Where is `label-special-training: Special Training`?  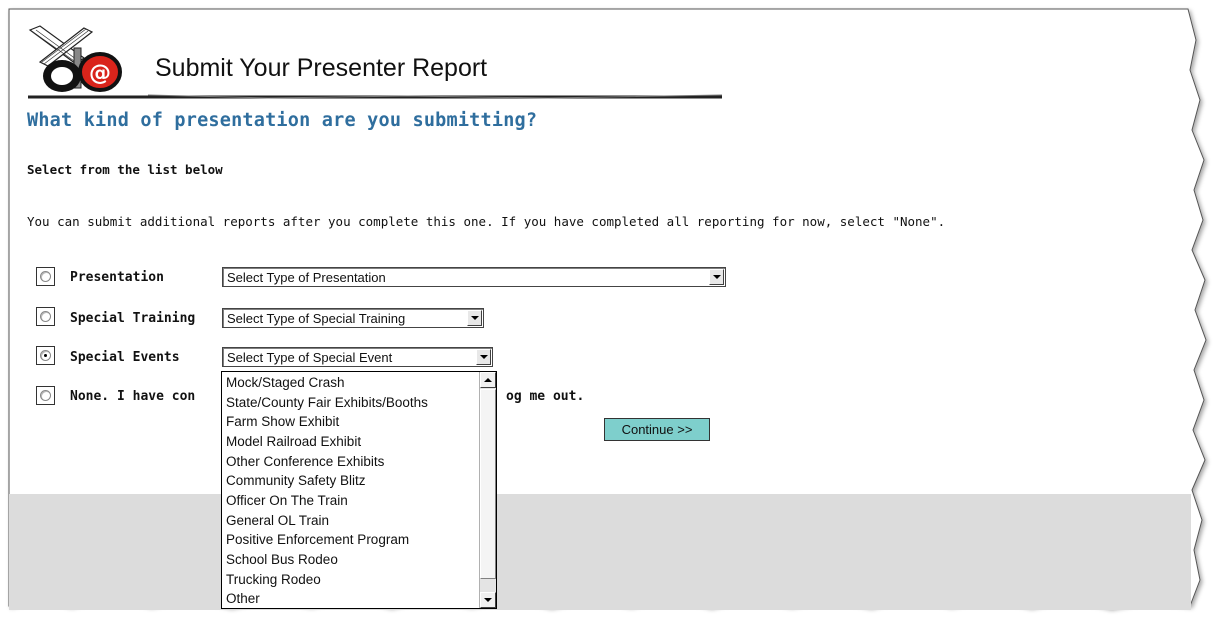
label-special-training: Special Training is located at coordinates (133, 318).